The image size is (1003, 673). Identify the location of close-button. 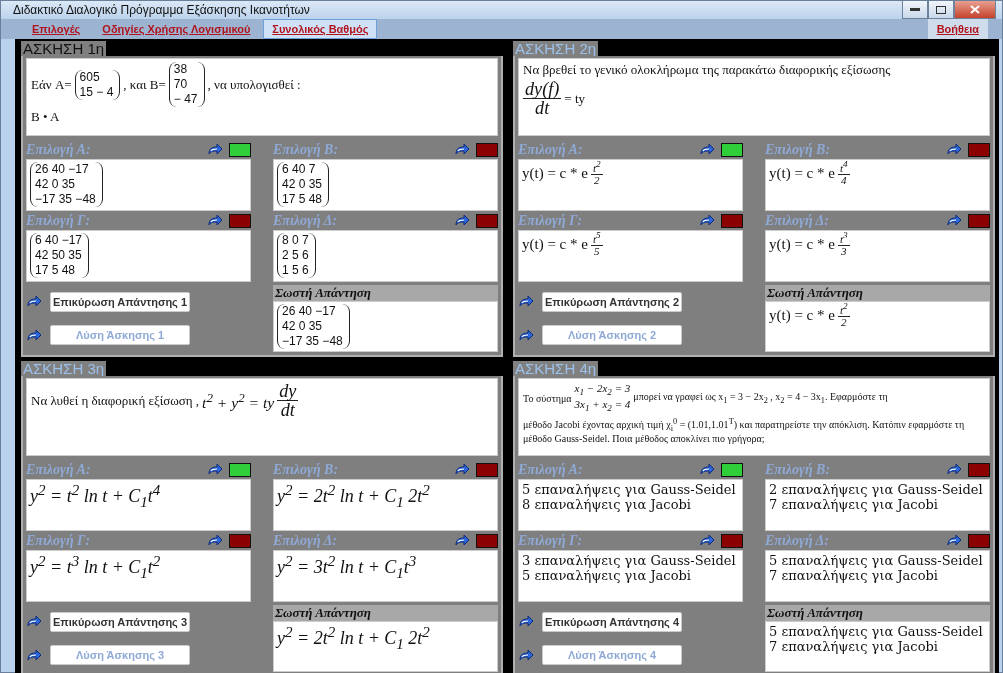
(975, 10).